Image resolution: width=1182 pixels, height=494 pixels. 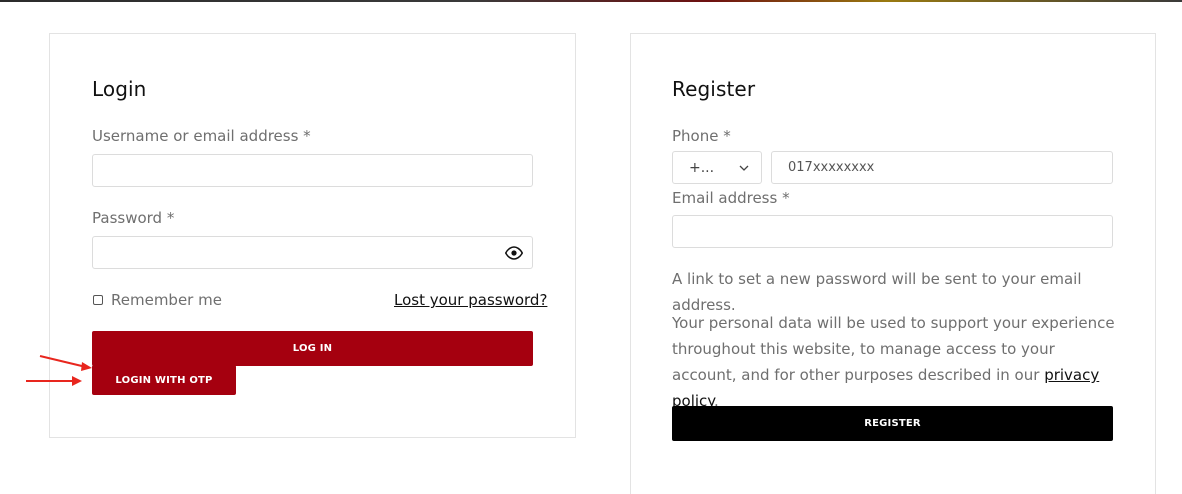 I want to click on register-title: Register, so click(x=714, y=89).